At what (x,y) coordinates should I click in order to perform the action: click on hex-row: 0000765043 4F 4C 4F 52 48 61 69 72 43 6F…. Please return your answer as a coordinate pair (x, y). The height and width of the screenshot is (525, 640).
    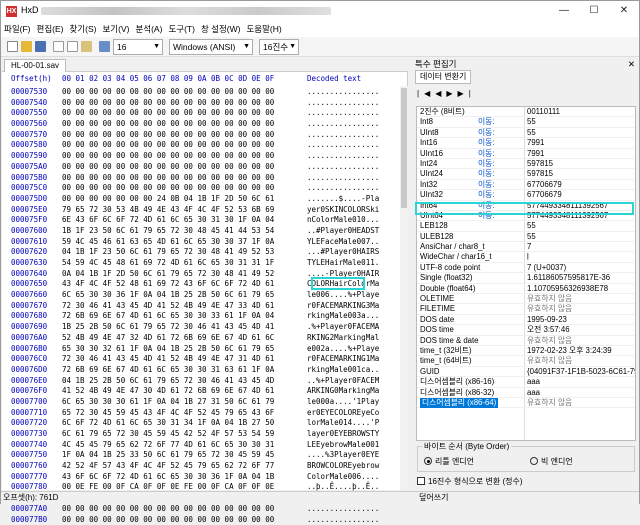
    Looking at the image, I should click on (201, 284).